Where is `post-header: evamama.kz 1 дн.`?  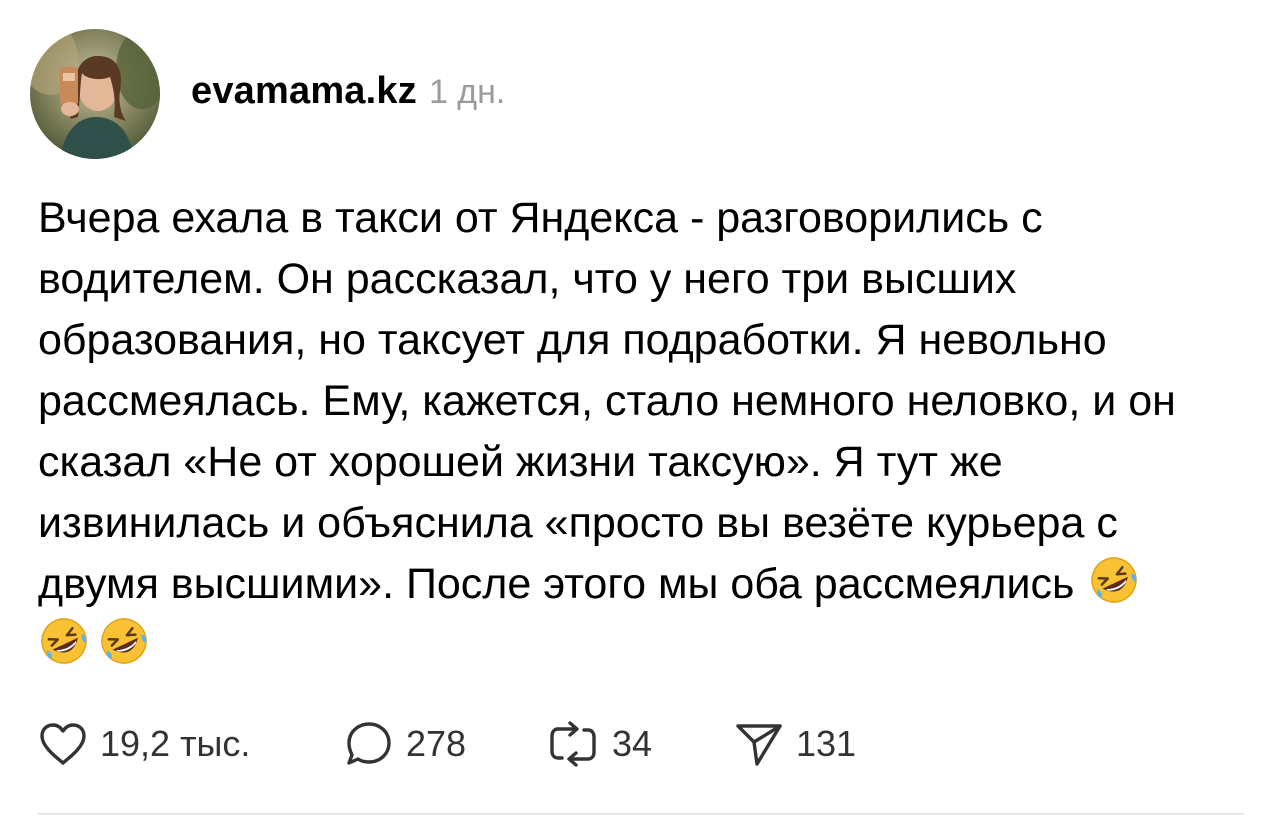
post-header: evamama.kz 1 дн. is located at coordinates (348, 91).